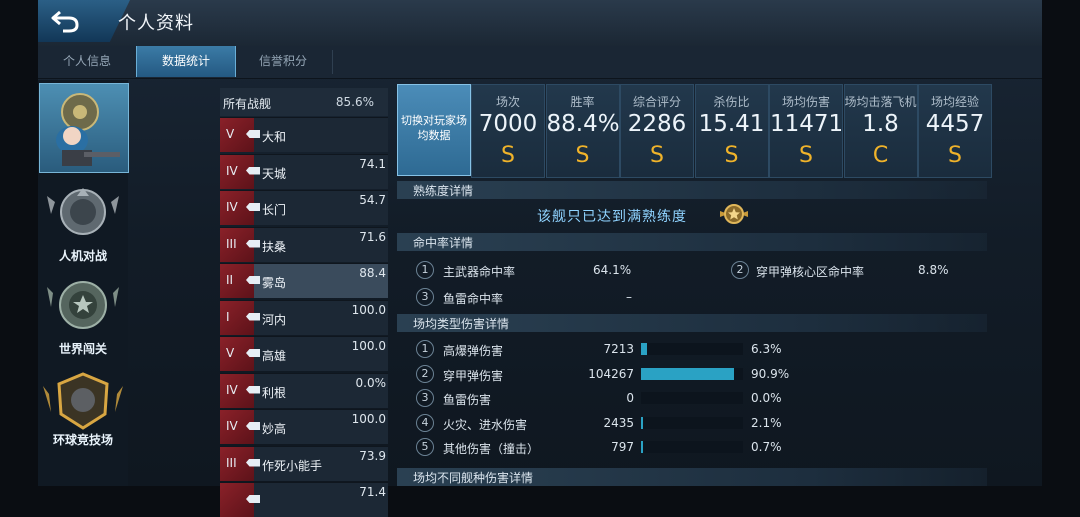 This screenshot has width=1080, height=517. I want to click on ship-row: IV 利根 0.0%, so click(304, 390).